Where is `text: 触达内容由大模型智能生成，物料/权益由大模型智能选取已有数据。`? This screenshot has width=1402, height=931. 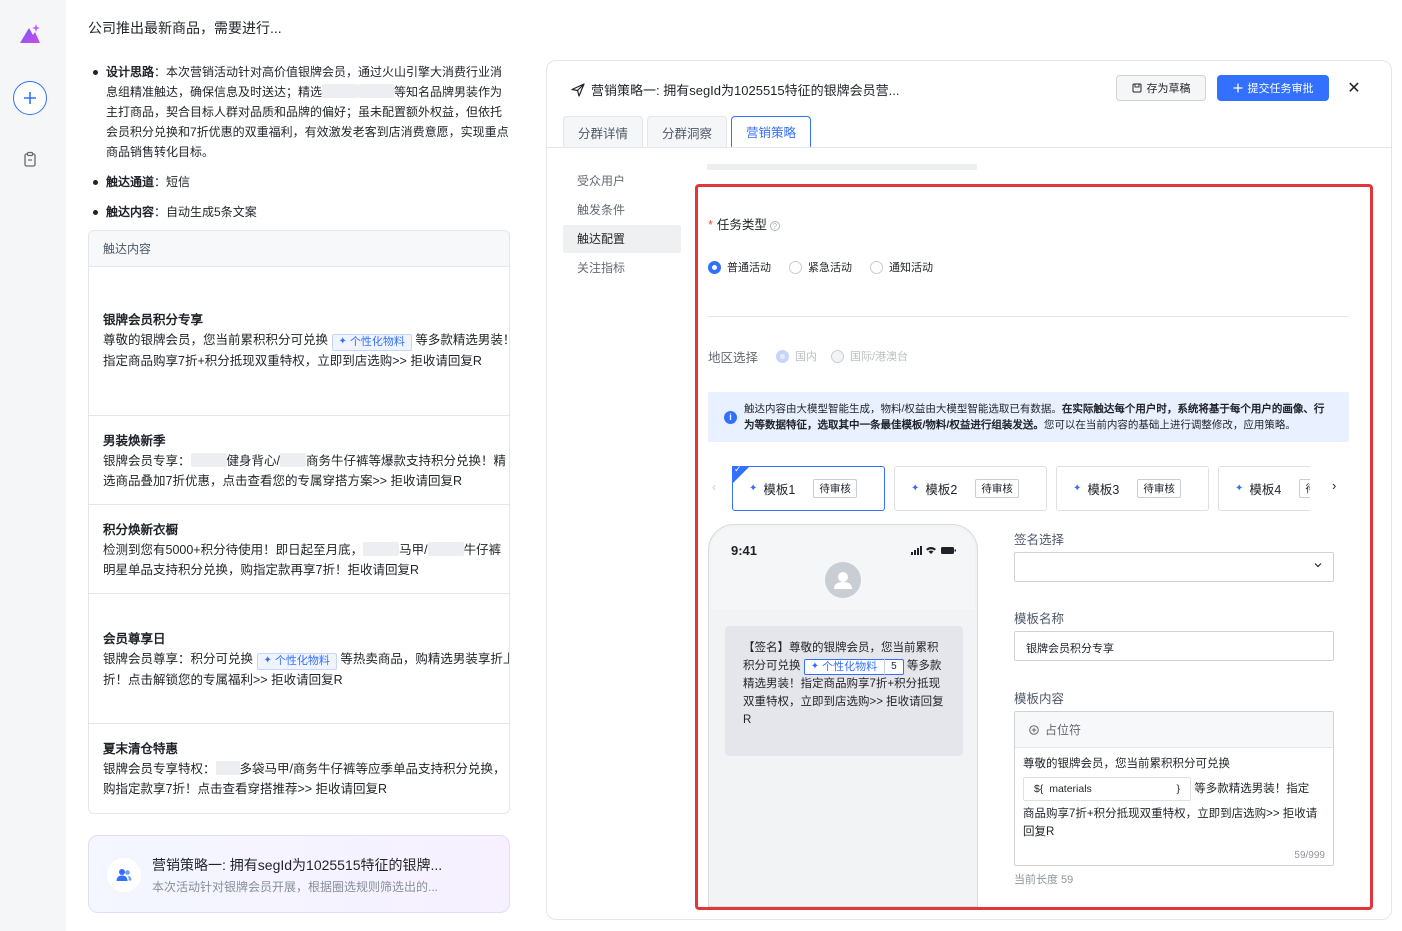 text: 触达内容由大模型智能生成，物料/权益由大模型智能选取已有数据。 is located at coordinates (903, 409).